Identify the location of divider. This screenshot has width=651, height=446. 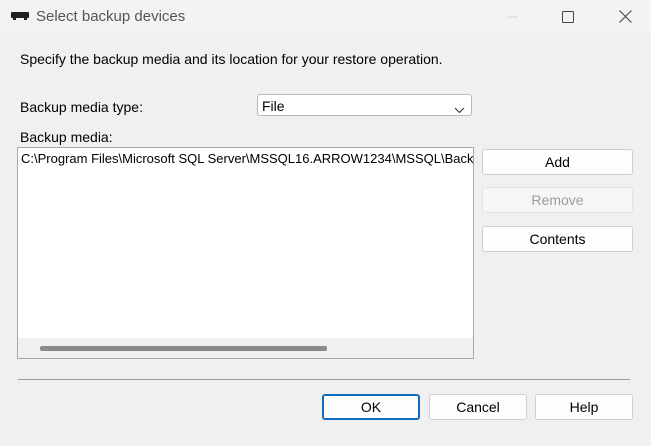
(324, 379).